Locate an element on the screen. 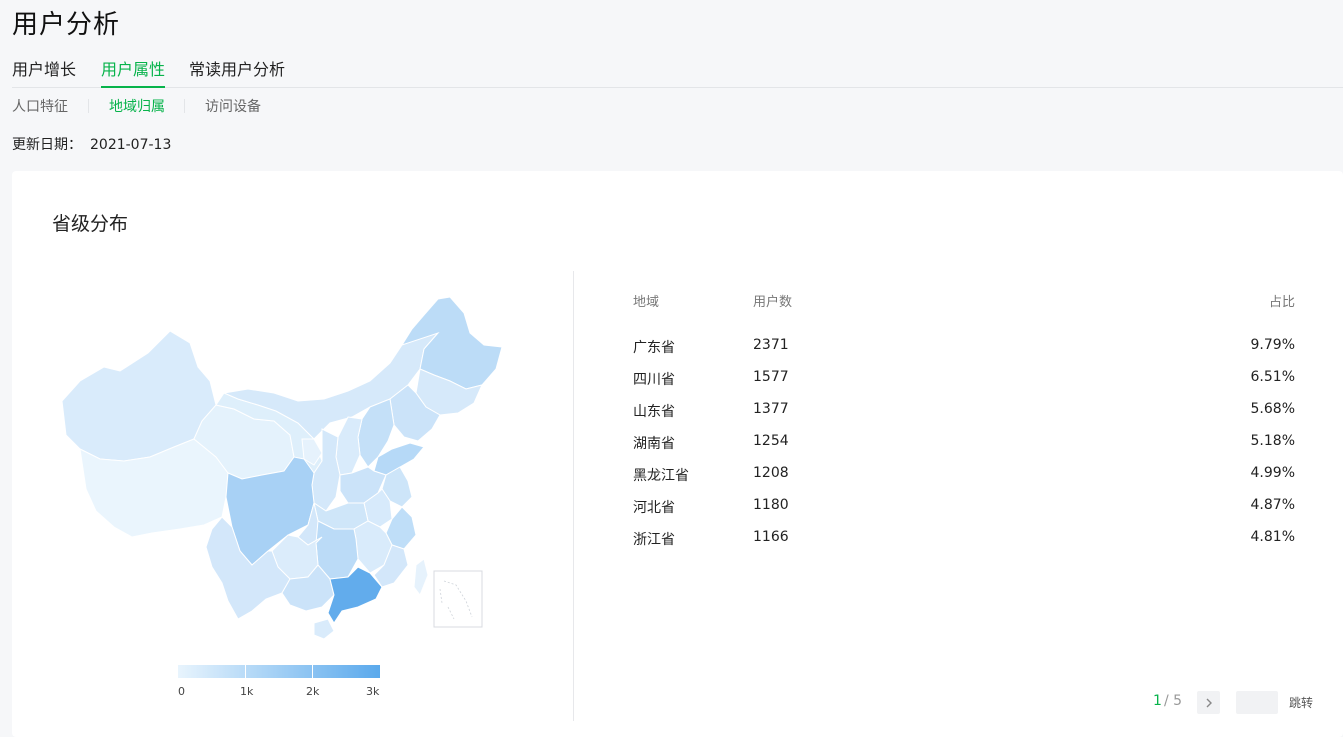 The width and height of the screenshot is (1343, 737). map-region-shanxi is located at coordinates (349, 446).